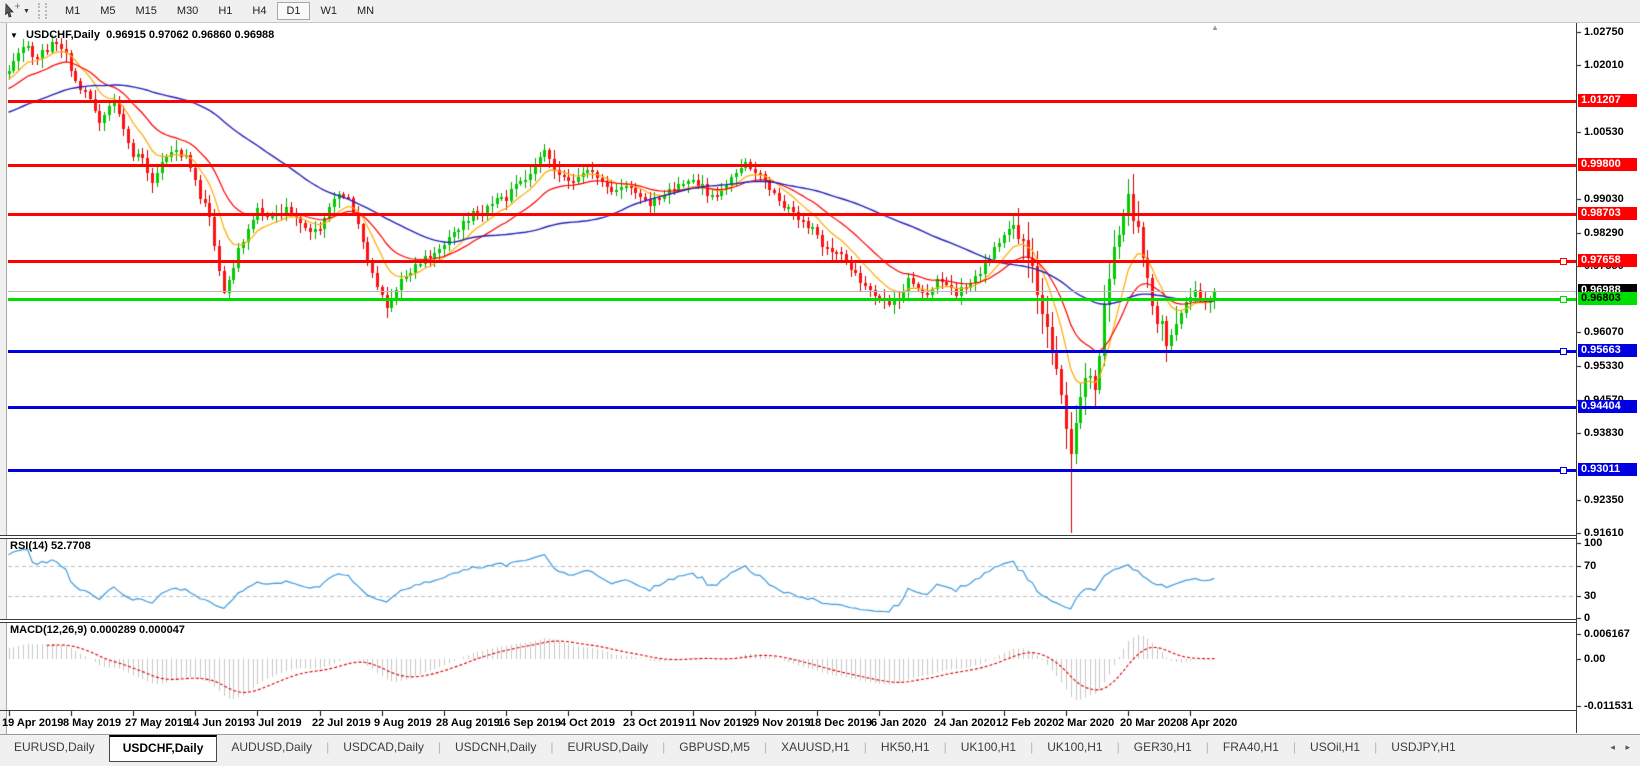 The width and height of the screenshot is (1640, 766). What do you see at coordinates (403, 723) in the screenshot?
I see `date-tick-label: 9 Aug 2019` at bounding box center [403, 723].